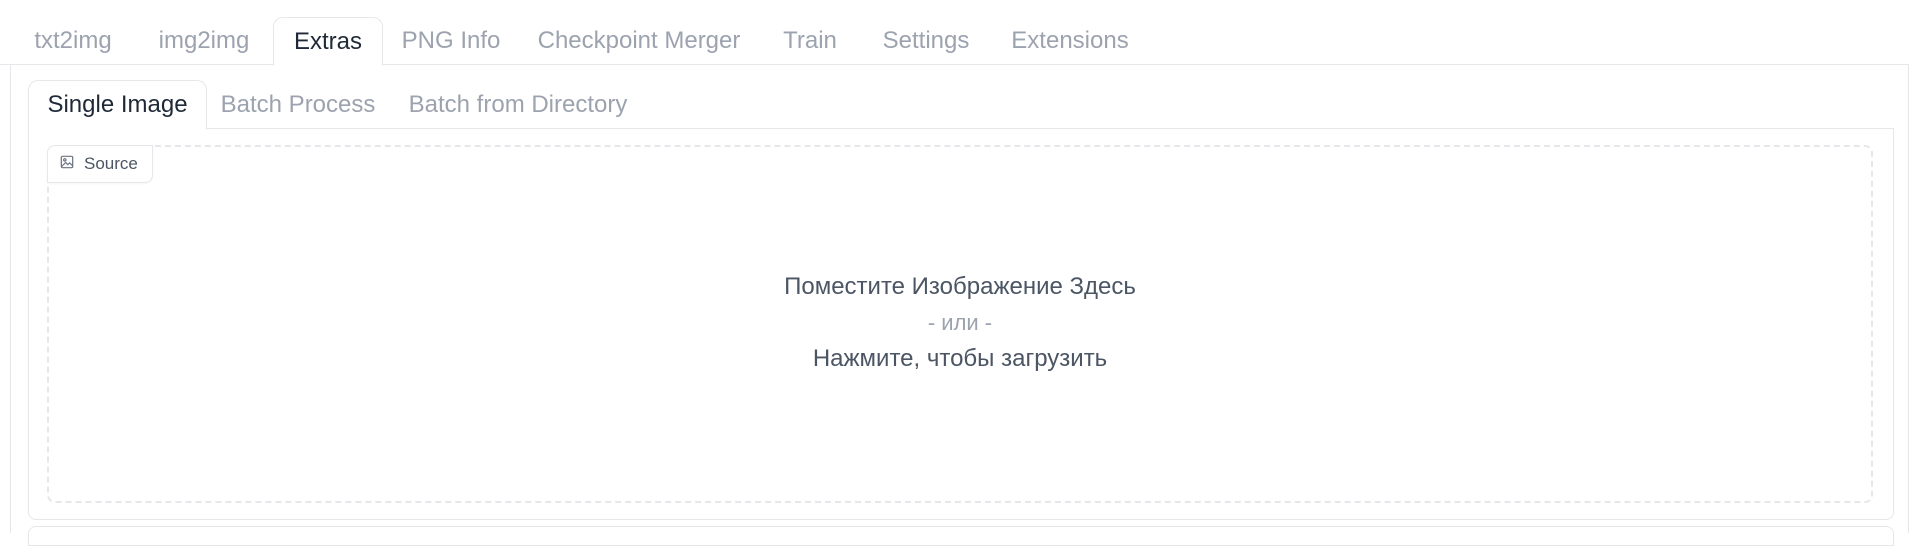 This screenshot has width=1909, height=546. Describe the element at coordinates (639, 41) in the screenshot. I see `tab-checkpoint-merger: Checkpoint Merger` at that location.